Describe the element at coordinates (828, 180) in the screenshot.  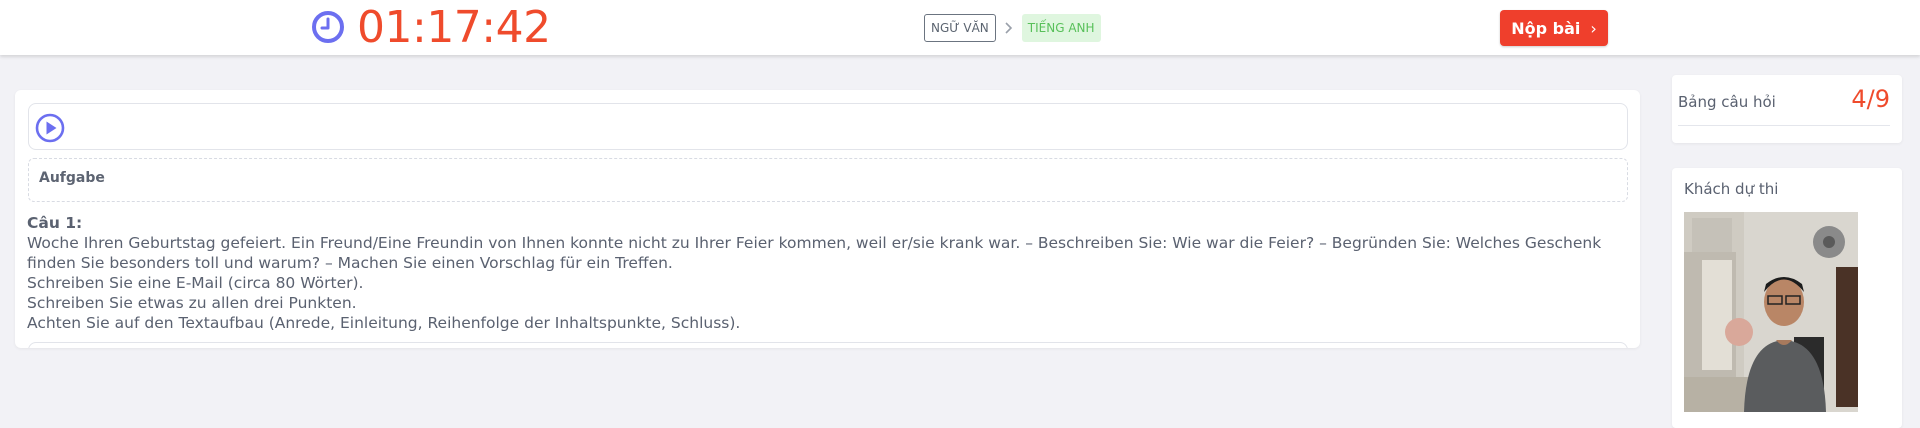
I see `task-section: Aufgabe` at that location.